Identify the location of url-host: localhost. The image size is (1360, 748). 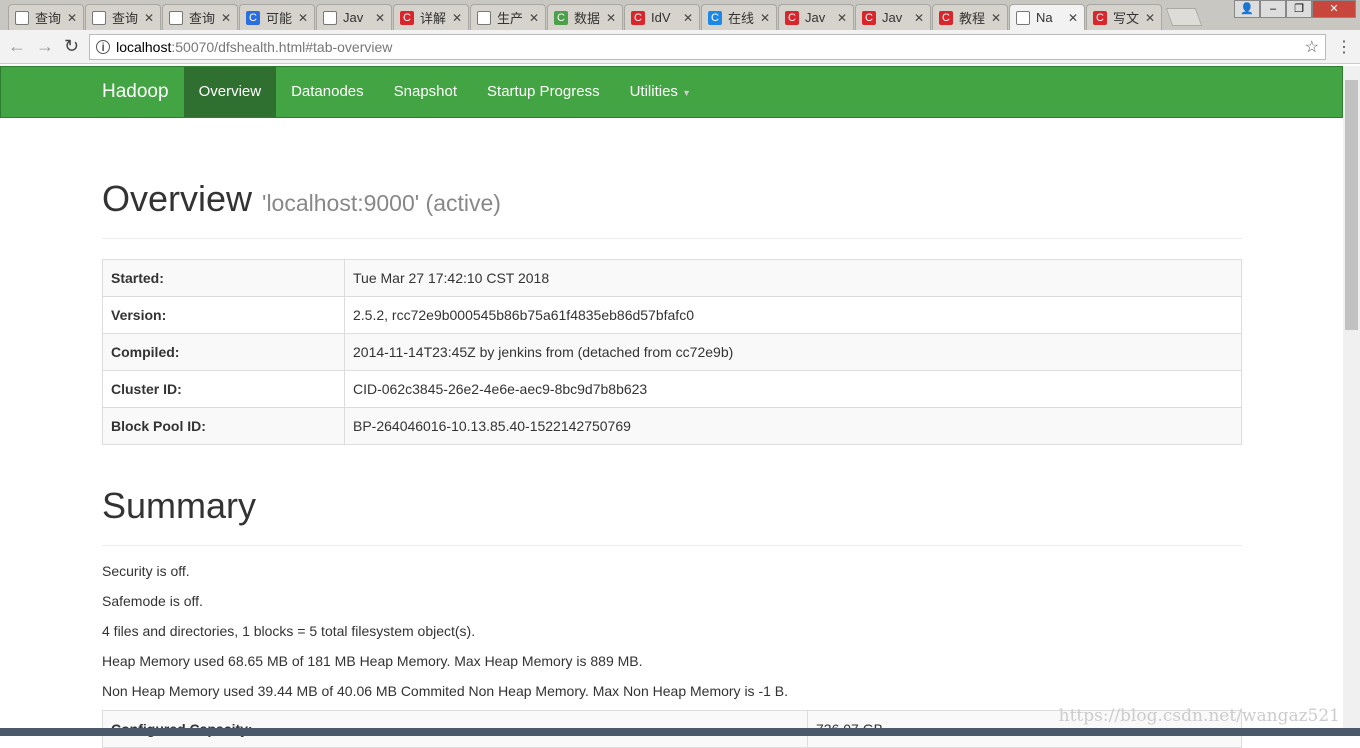
(144, 46).